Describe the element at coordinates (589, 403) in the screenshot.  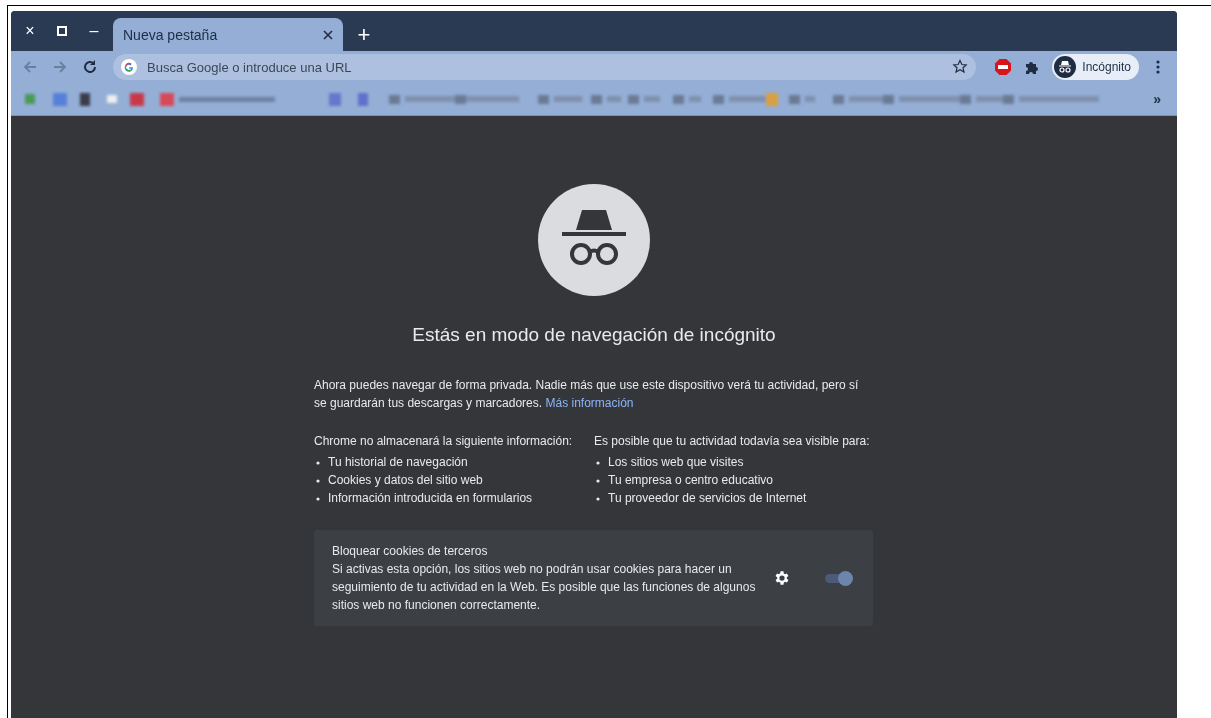
I see `more-info-link: Más información` at that location.